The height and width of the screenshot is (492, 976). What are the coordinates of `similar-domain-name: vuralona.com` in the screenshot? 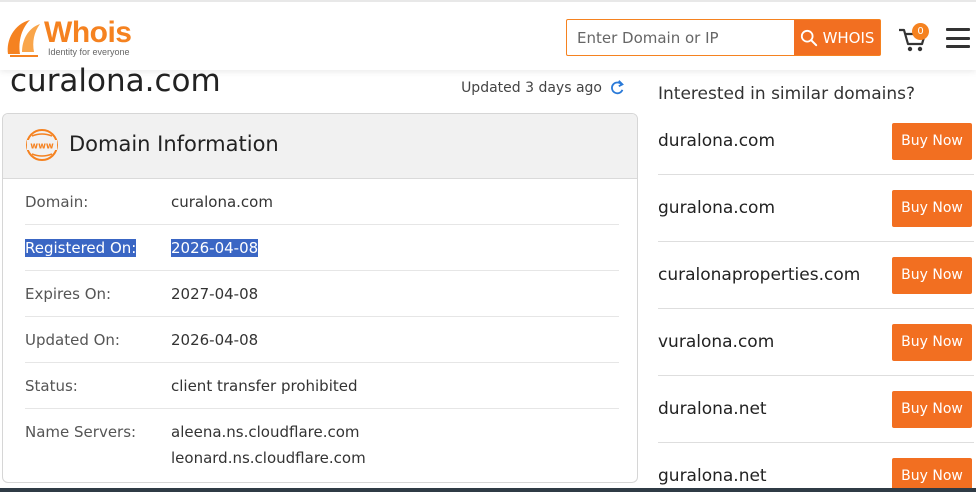 It's located at (716, 342).